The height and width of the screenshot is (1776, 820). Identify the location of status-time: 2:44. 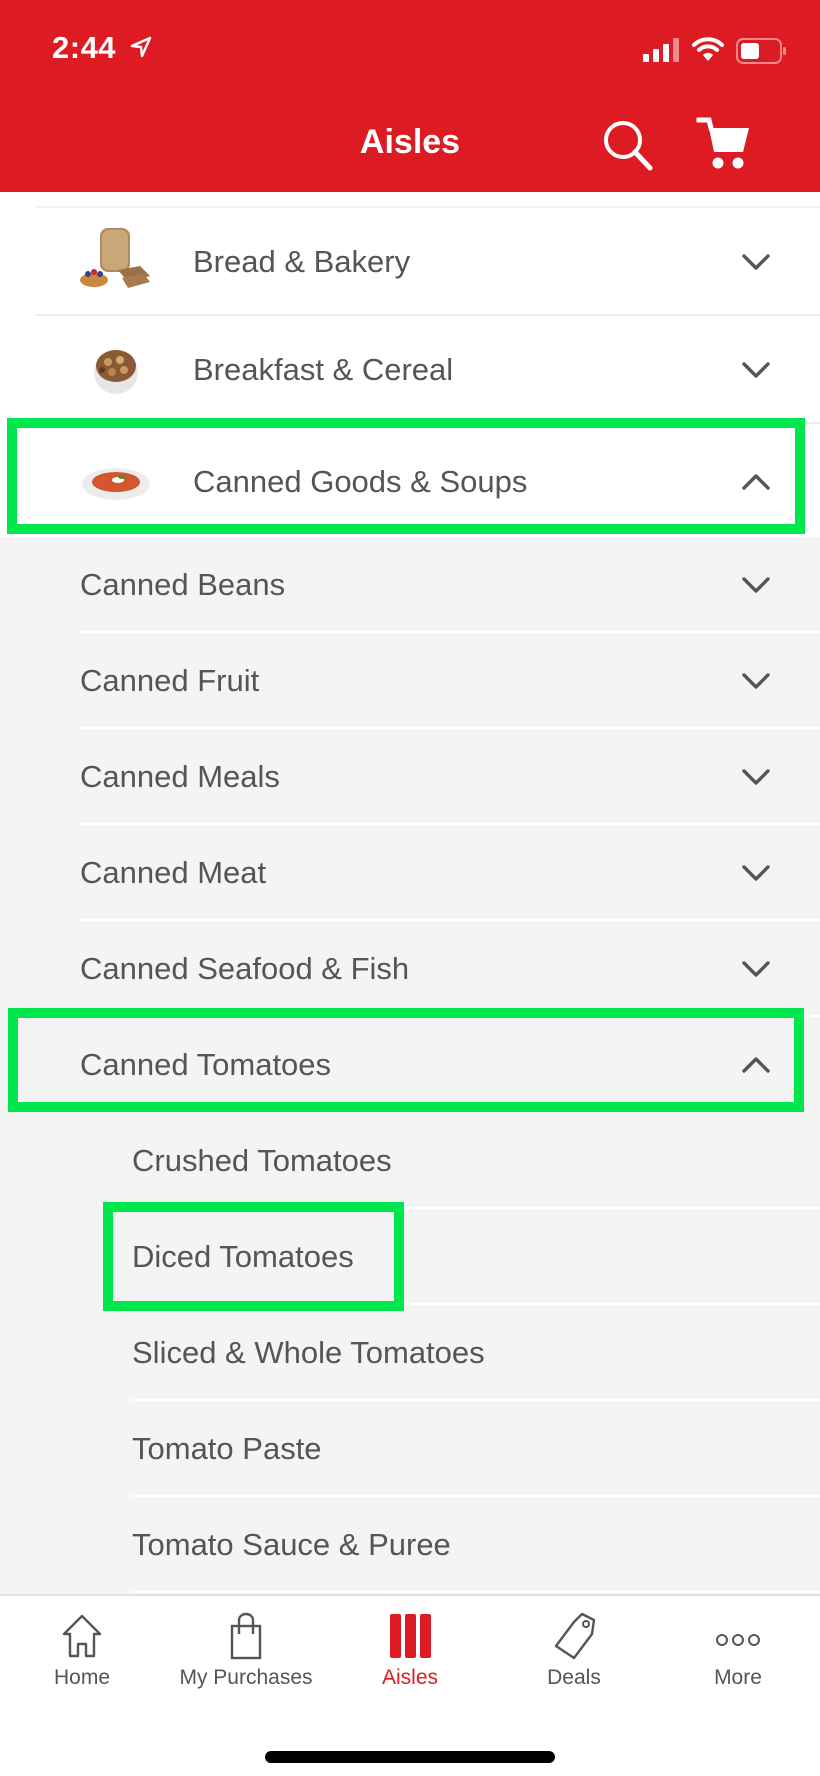
(84, 47).